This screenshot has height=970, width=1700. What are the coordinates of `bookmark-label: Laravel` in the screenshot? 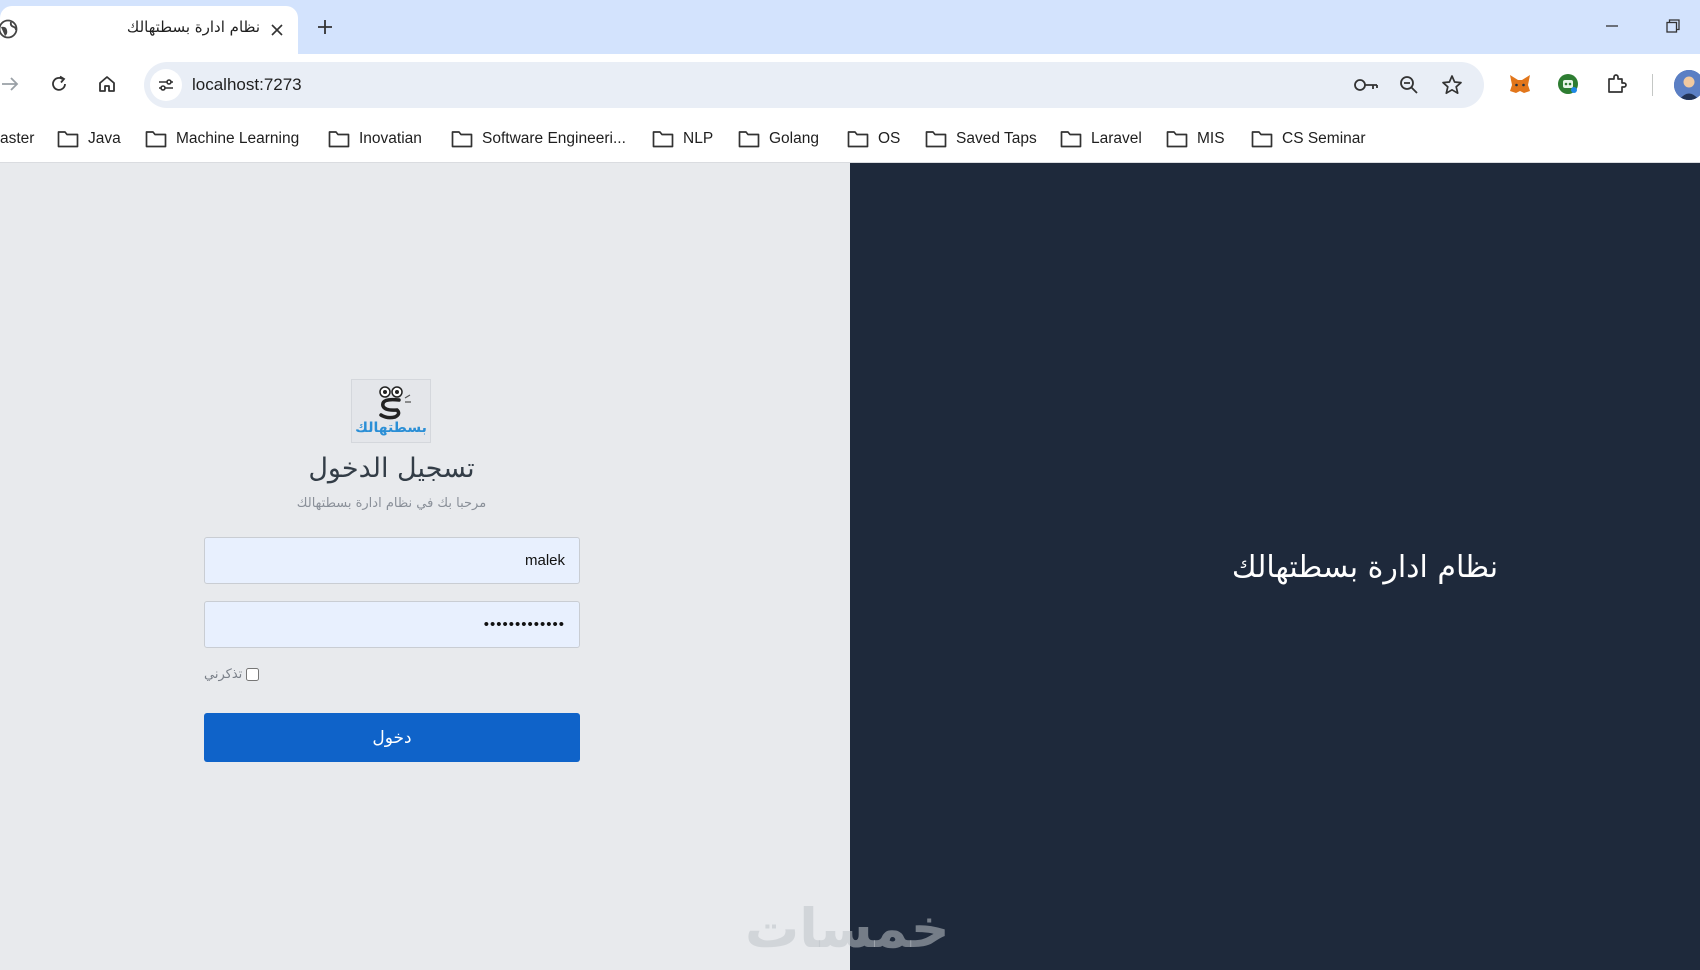 It's located at (1116, 138).